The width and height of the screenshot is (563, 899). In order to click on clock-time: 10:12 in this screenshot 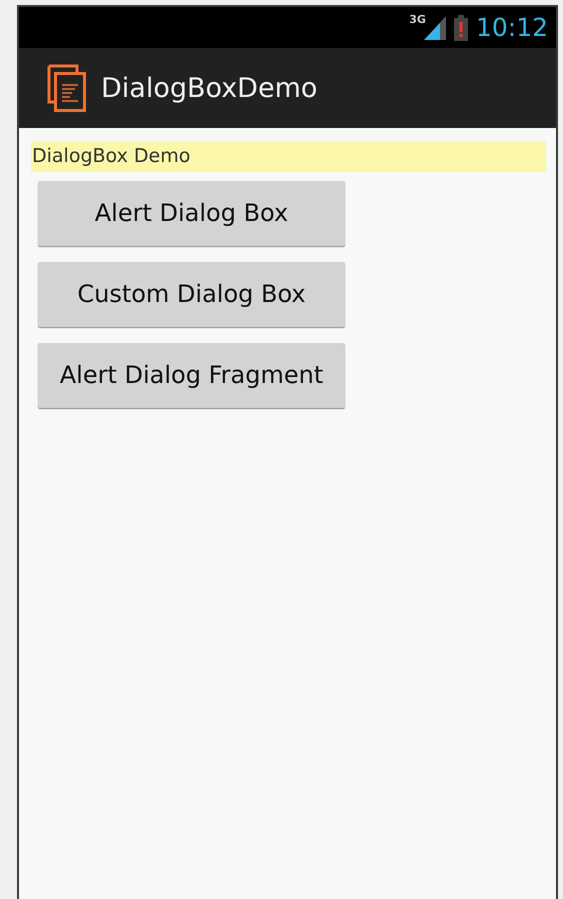, I will do `click(512, 27)`.